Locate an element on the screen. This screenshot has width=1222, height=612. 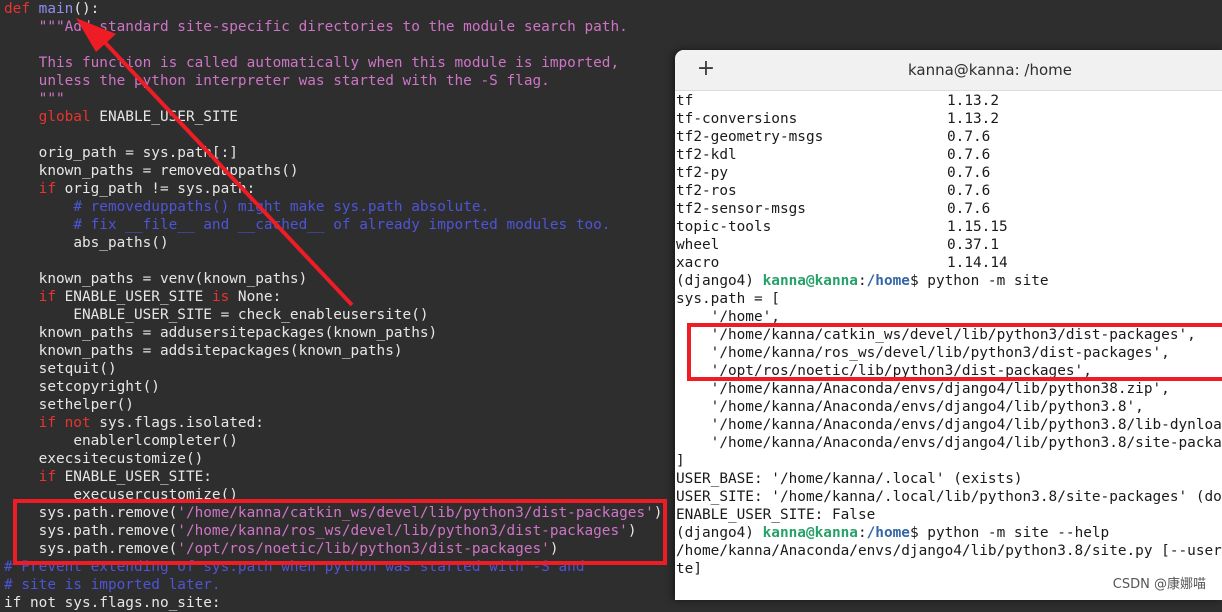
keyword: if not is located at coordinates (64, 423).